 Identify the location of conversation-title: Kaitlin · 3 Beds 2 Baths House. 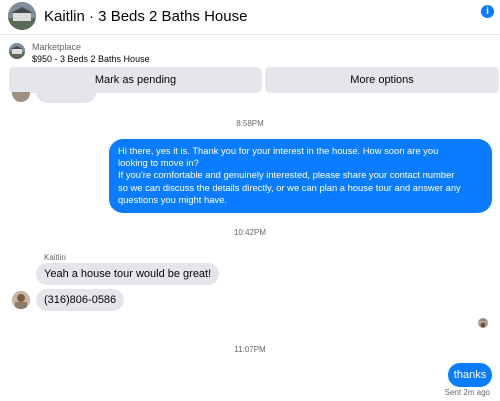
(145, 16).